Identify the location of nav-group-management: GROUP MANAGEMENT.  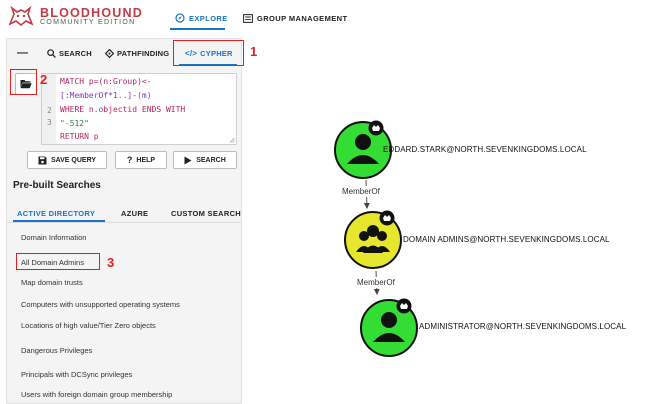
(295, 18).